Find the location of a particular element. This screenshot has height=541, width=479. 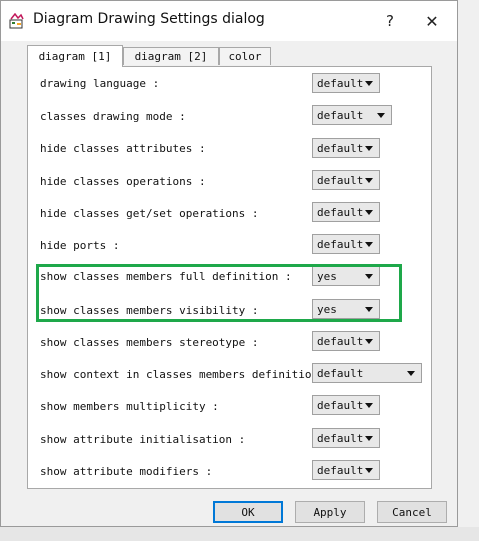

bouml-app-icon is located at coordinates (16, 21).